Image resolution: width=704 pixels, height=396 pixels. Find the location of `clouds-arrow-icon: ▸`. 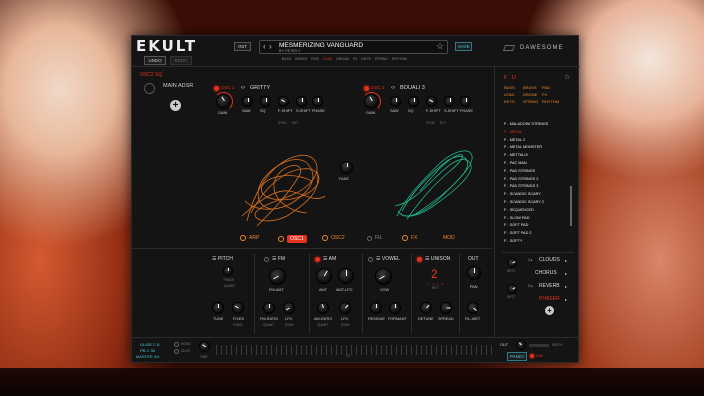

clouds-arrow-icon: ▸ is located at coordinates (566, 261).